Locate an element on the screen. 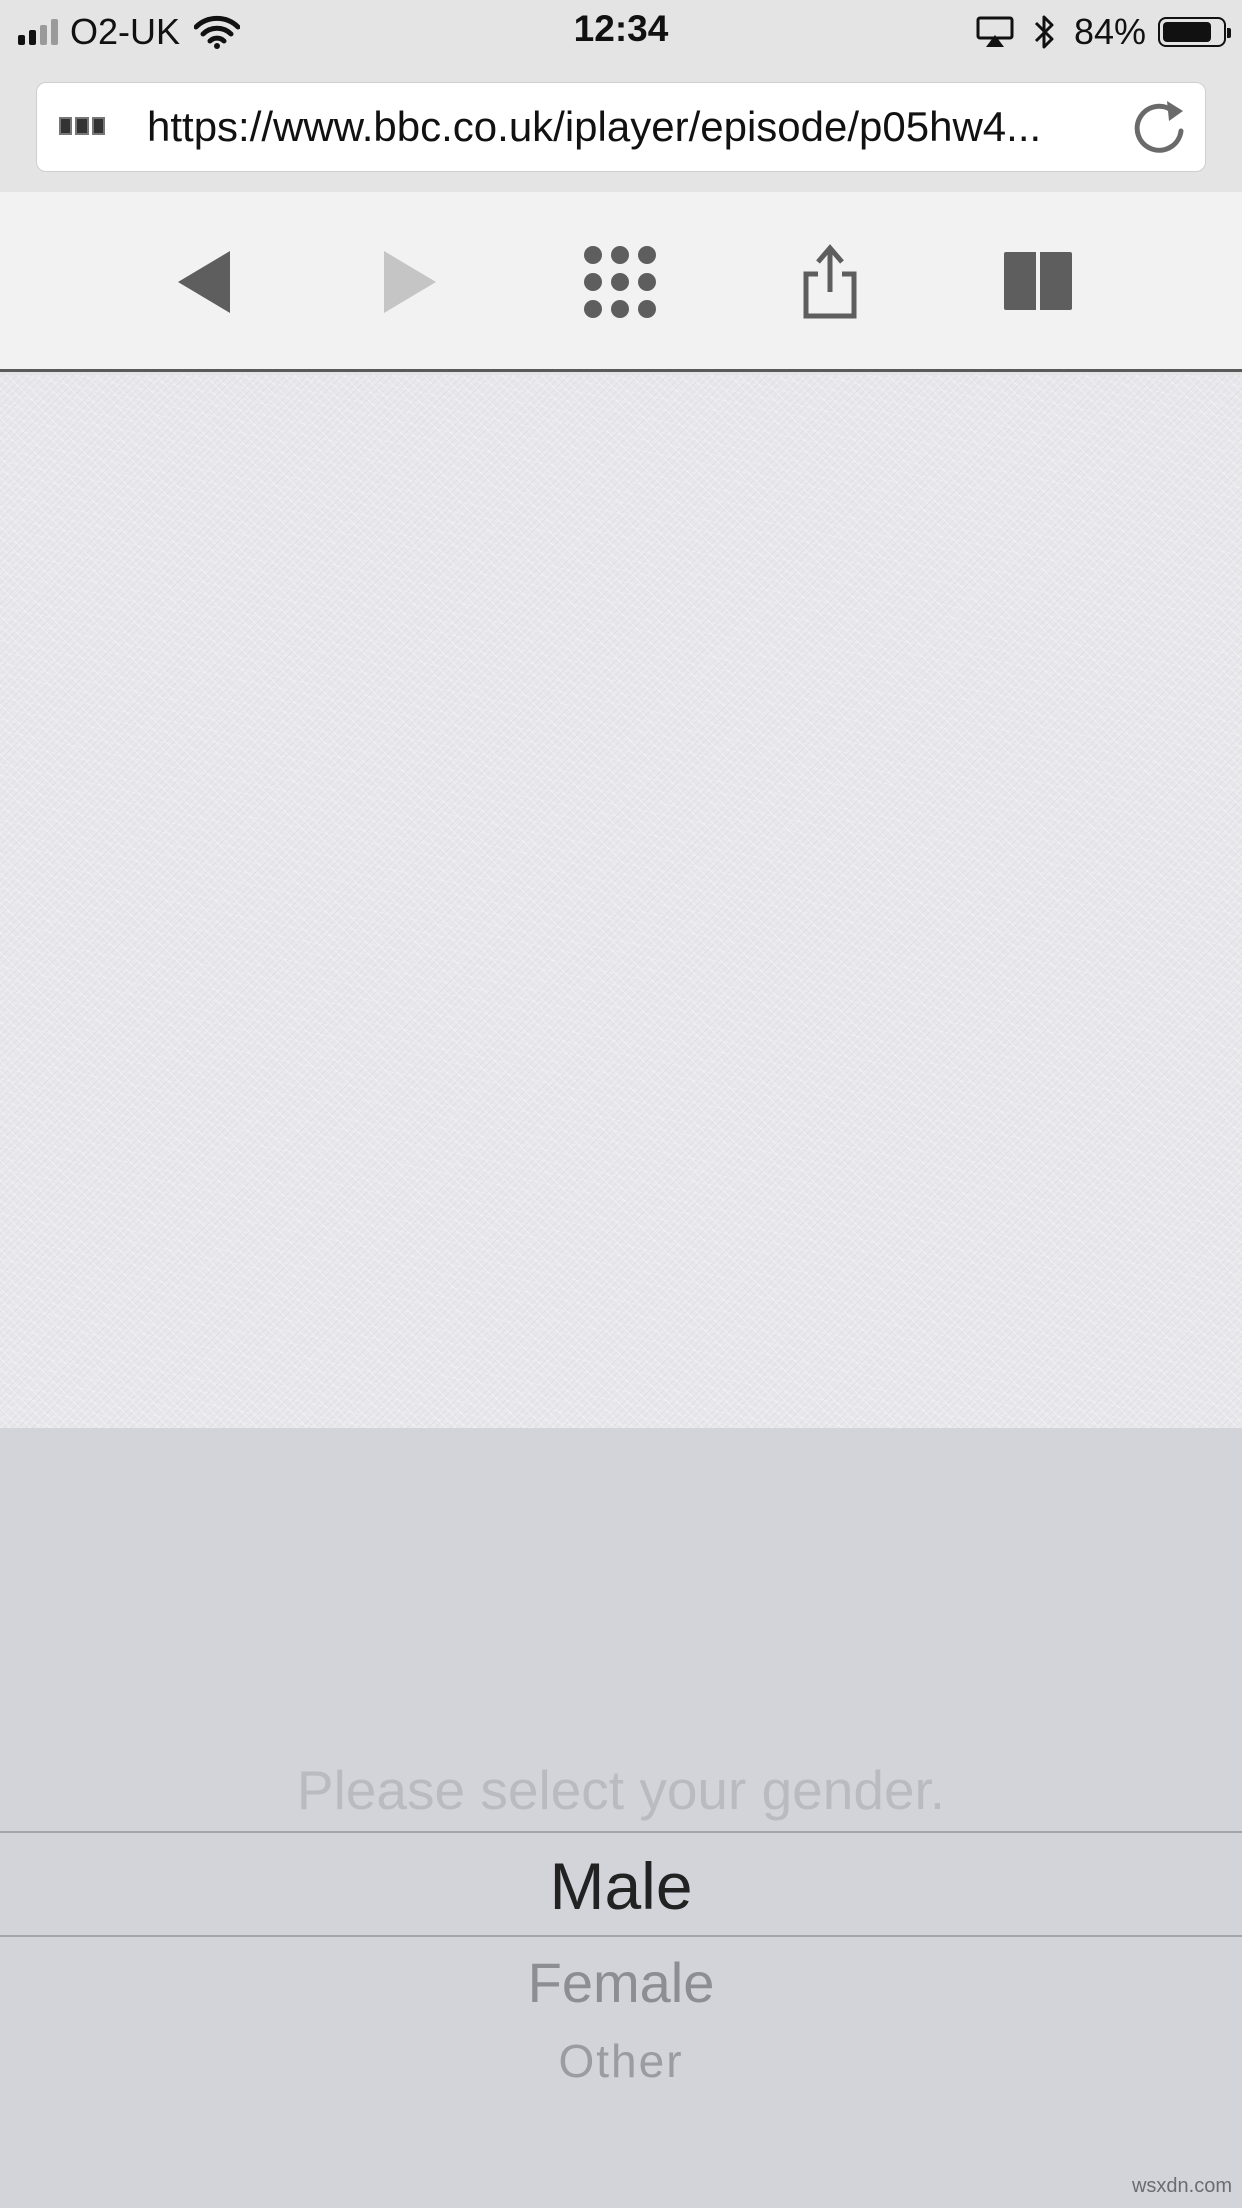 The height and width of the screenshot is (2208, 1242). watermark: wsxdn.com is located at coordinates (1181, 2186).